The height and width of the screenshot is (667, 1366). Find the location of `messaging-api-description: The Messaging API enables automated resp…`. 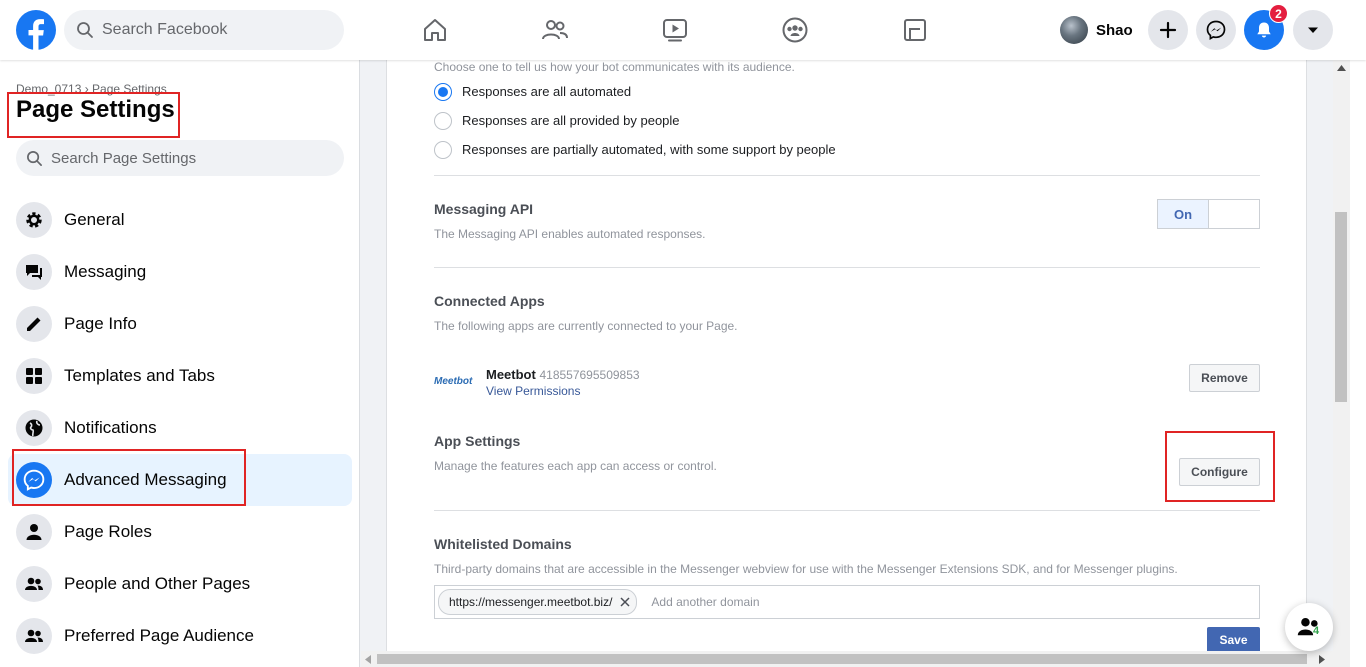

messaging-api-description: The Messaging API enables automated resp… is located at coordinates (570, 234).